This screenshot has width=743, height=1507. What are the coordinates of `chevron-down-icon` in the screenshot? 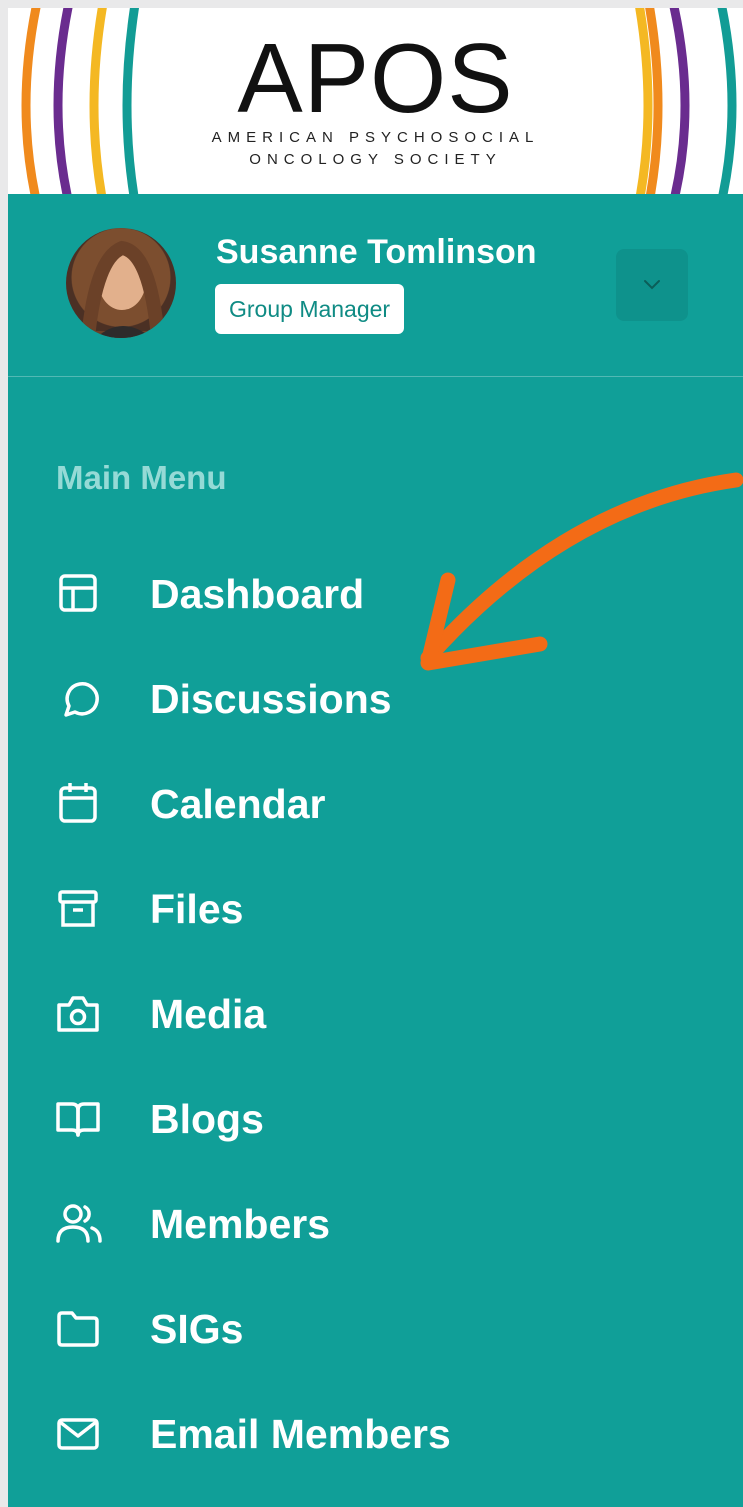 It's located at (652, 285).